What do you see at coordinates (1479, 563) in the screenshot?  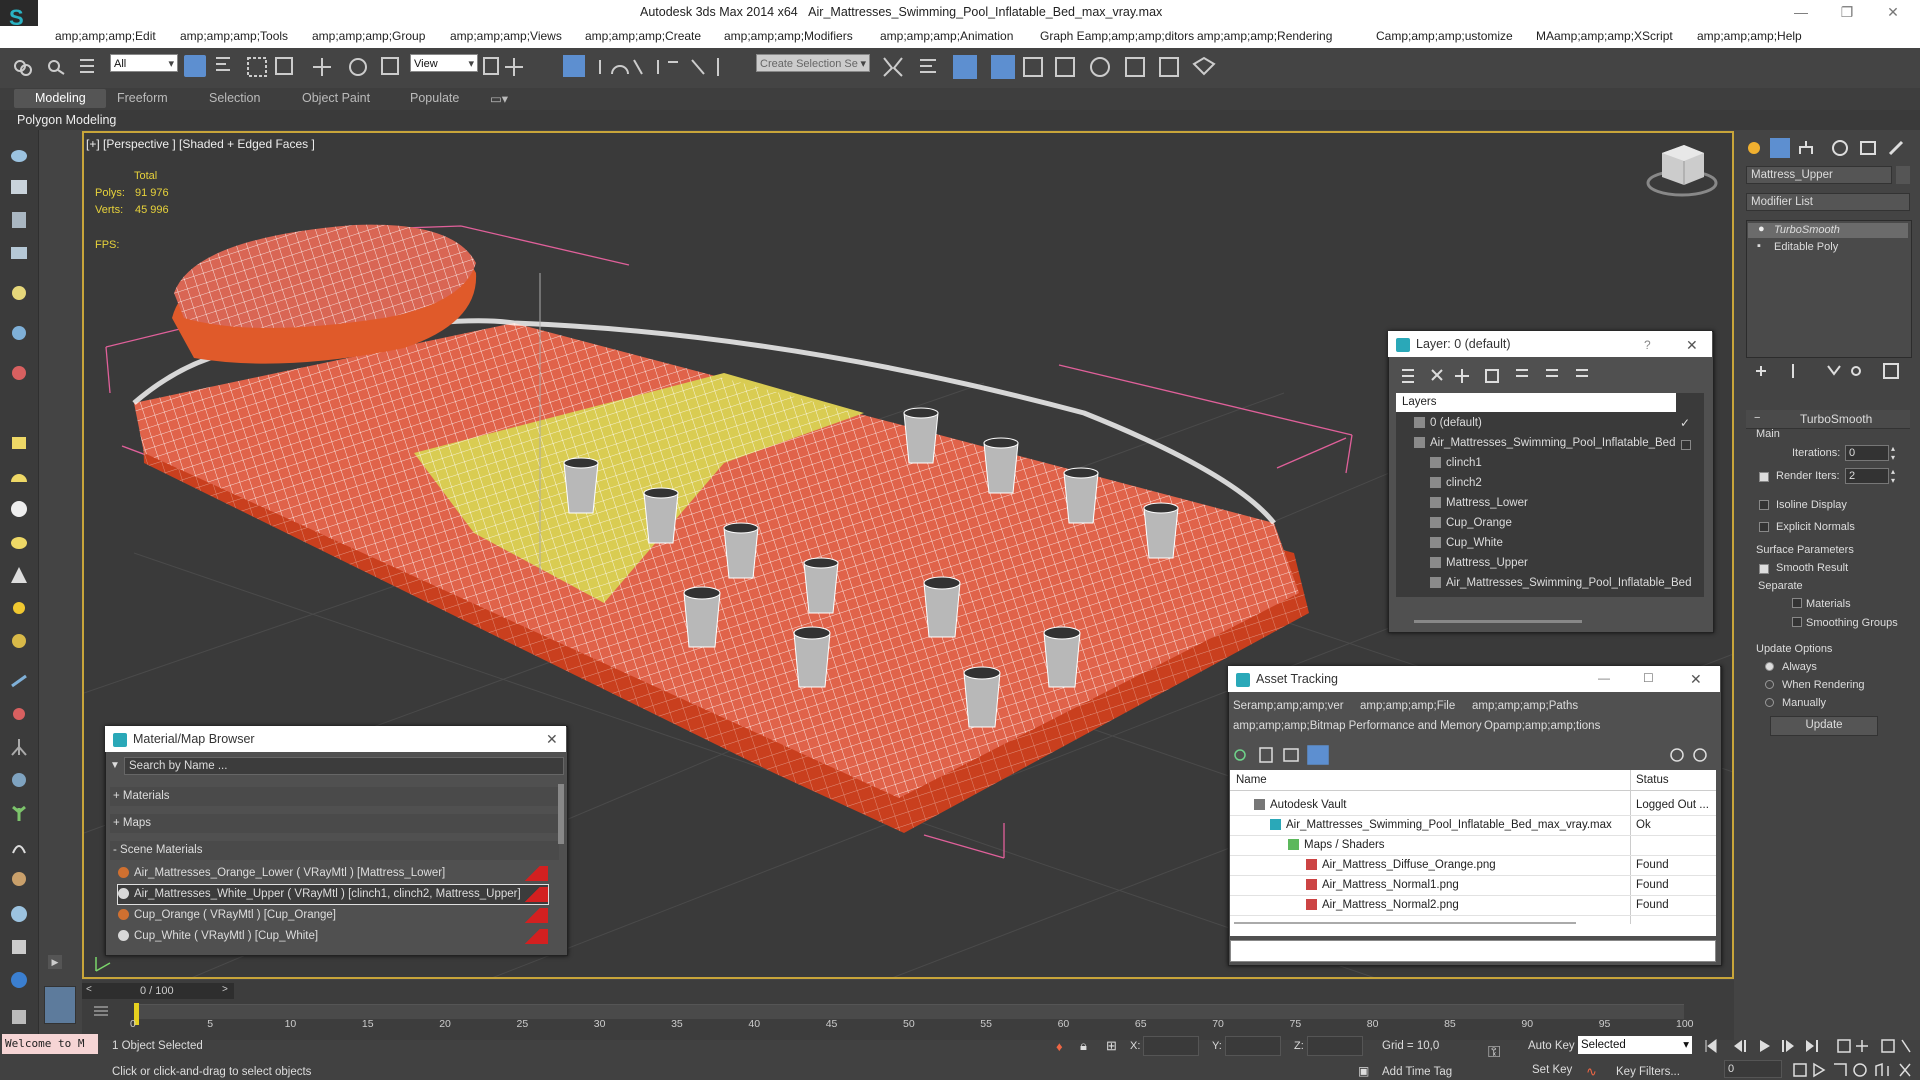 I see `layer-item: Mattress_Upper` at bounding box center [1479, 563].